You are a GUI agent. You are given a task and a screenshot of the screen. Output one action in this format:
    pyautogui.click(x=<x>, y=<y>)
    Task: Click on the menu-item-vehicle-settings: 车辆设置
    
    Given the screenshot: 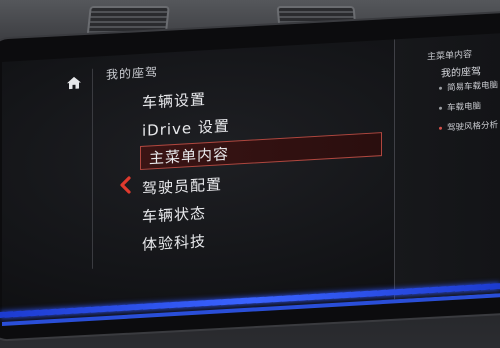 What is the action you would take?
    pyautogui.click(x=174, y=100)
    